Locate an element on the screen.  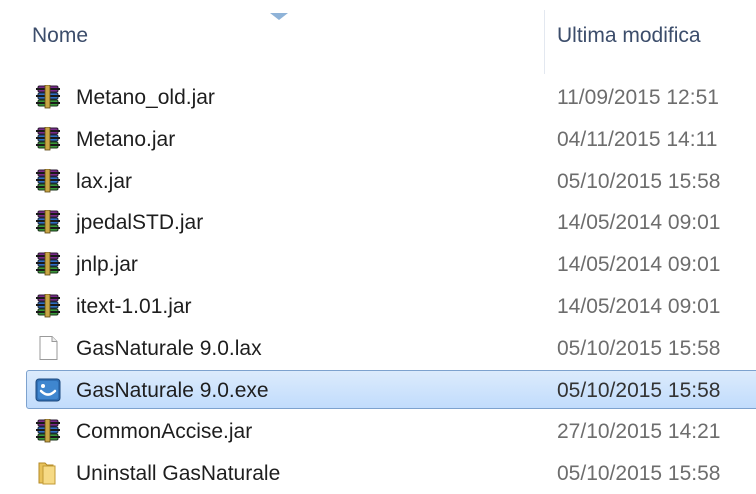
file-row: Metano_old.jar 11/09/2015 12:51 is located at coordinates (378, 97).